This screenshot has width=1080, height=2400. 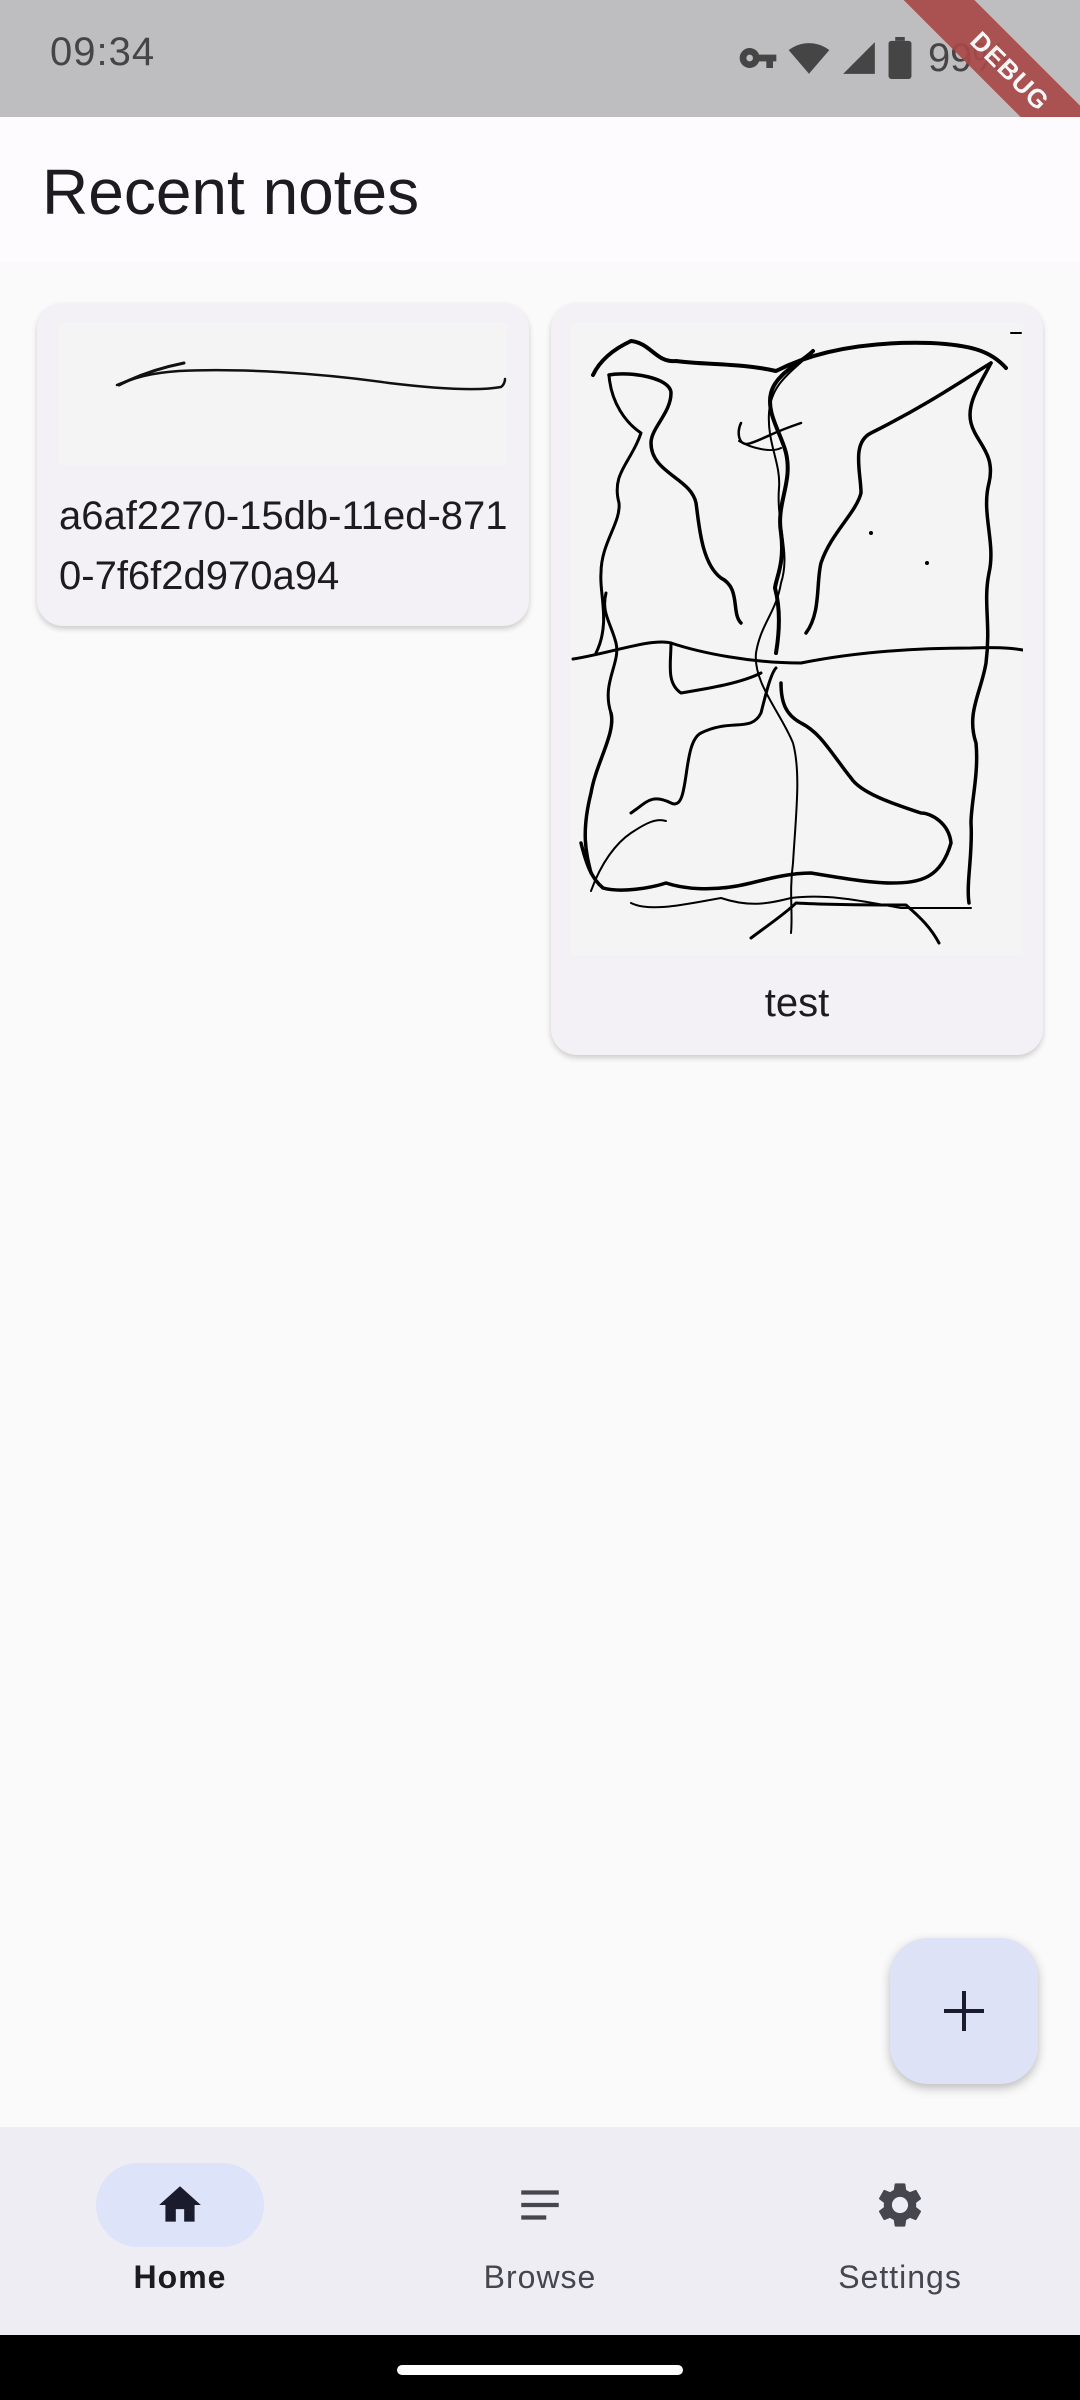 I want to click on nav-item-settings: Settings, so click(x=900, y=2231).